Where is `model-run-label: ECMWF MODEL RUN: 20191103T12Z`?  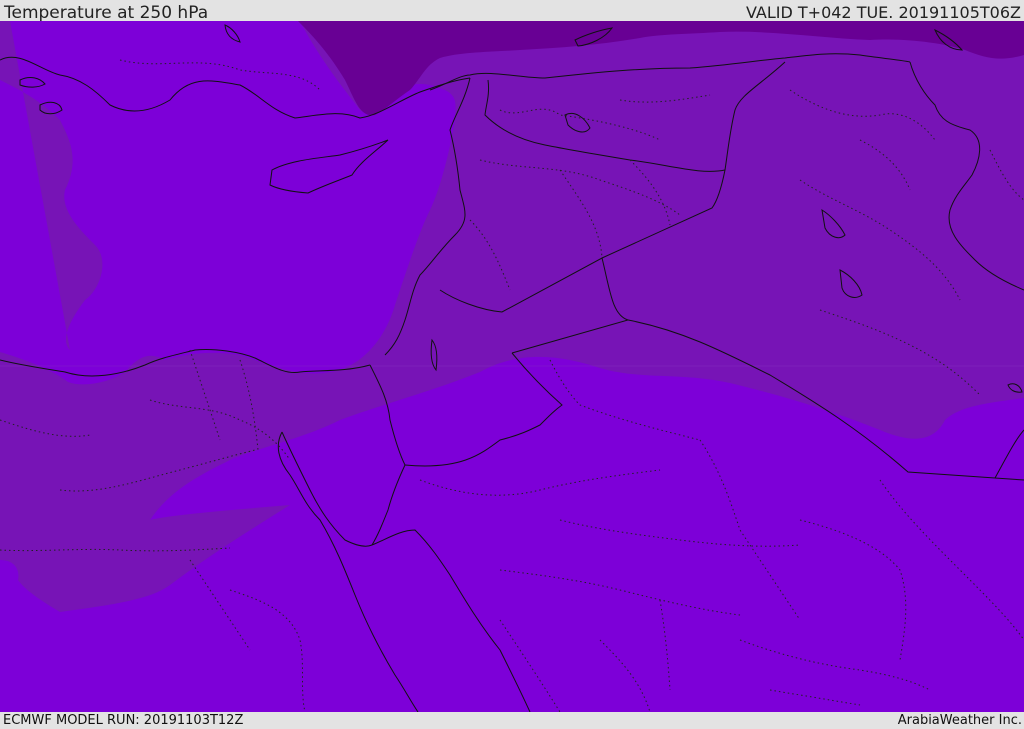
model-run-label: ECMWF MODEL RUN: 20191103T12Z is located at coordinates (123, 720).